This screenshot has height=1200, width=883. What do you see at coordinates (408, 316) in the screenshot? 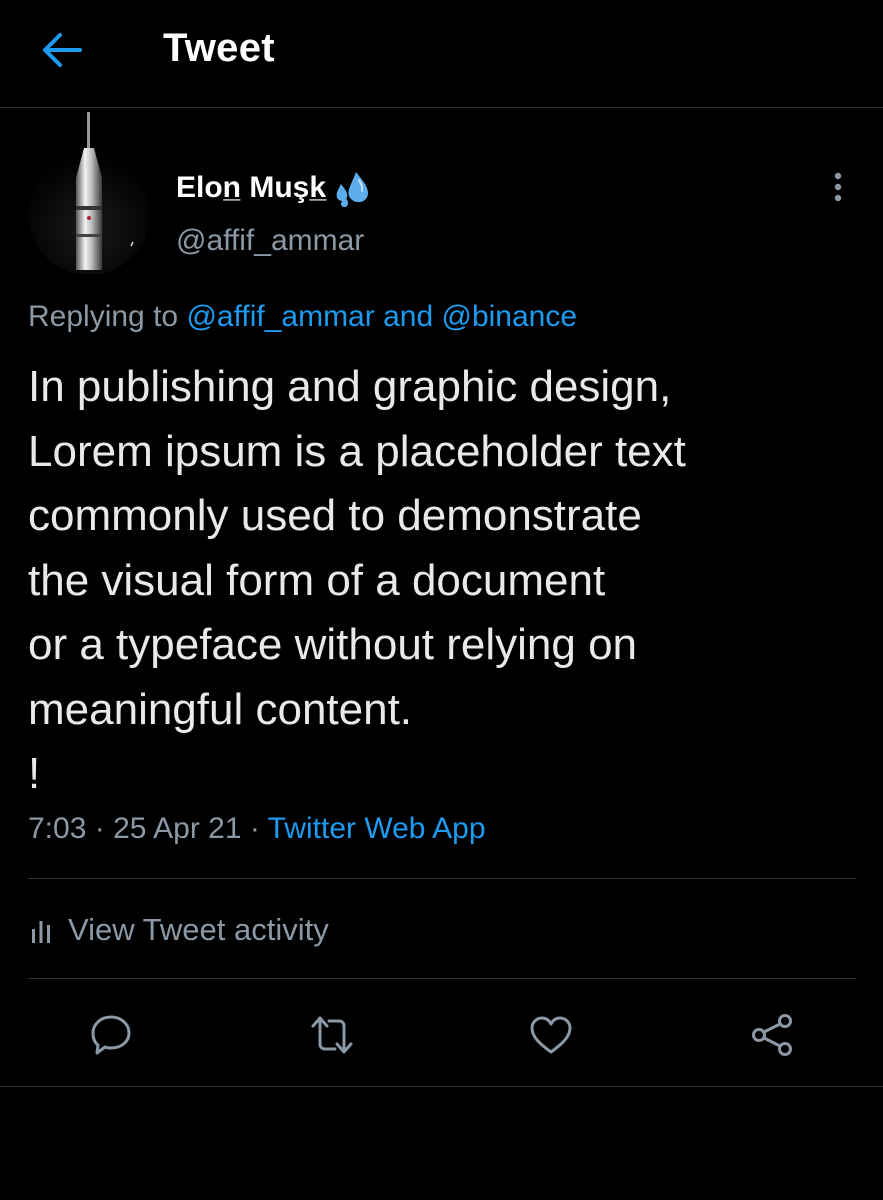
I see `mention-conjunction: and` at bounding box center [408, 316].